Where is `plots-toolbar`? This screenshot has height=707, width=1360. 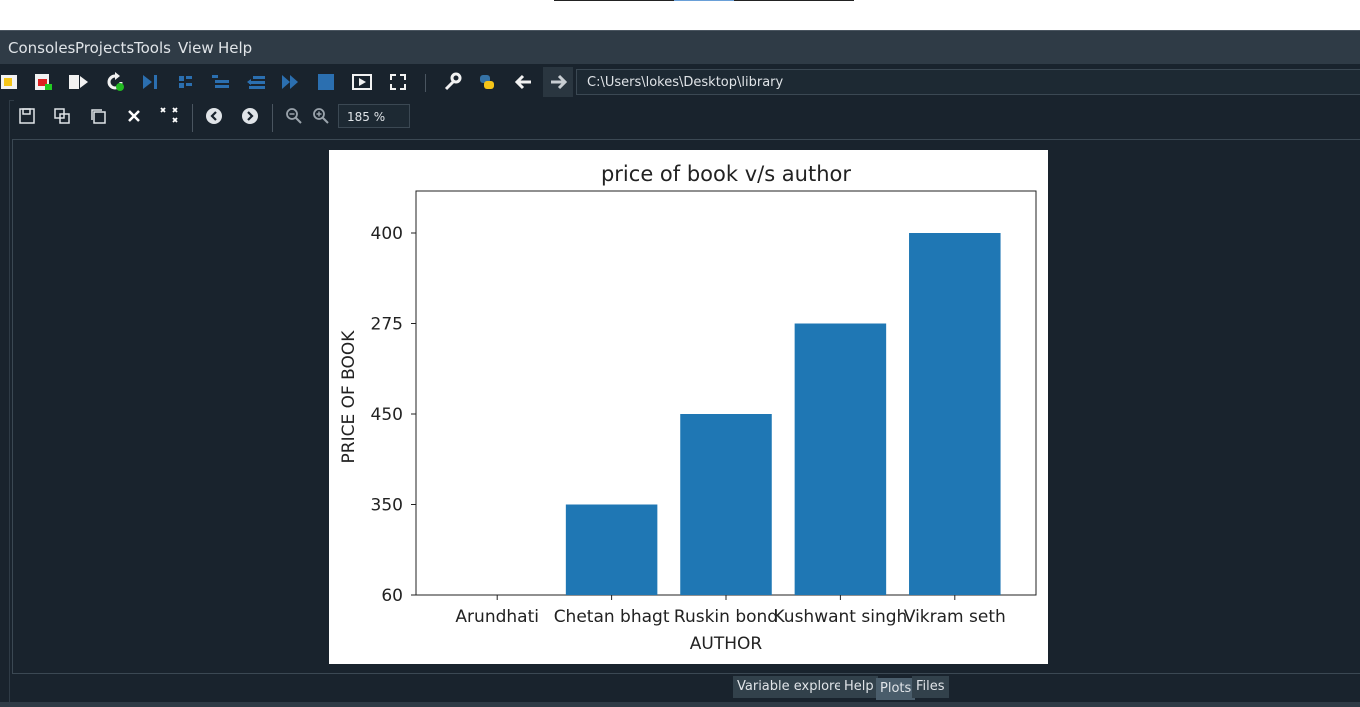
plots-toolbar is located at coordinates (687, 119).